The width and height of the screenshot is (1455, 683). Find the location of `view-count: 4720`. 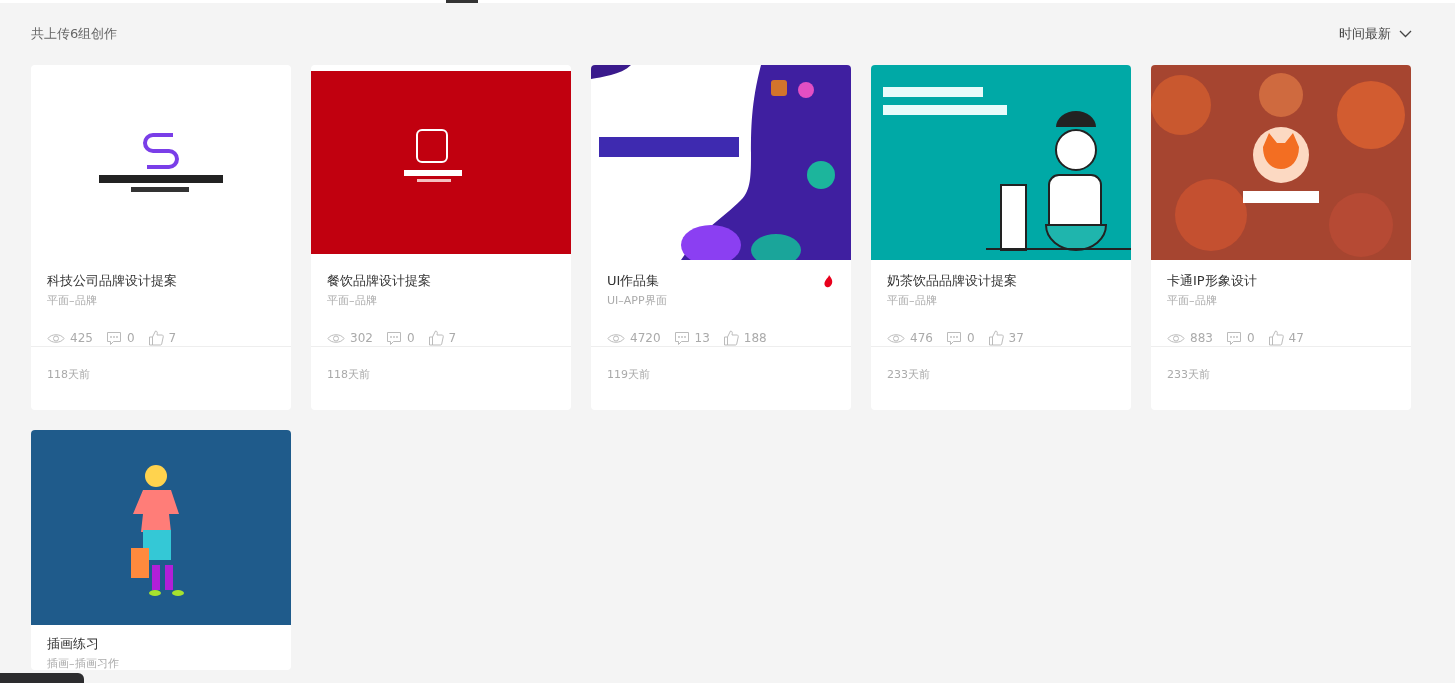

view-count: 4720 is located at coordinates (645, 338).